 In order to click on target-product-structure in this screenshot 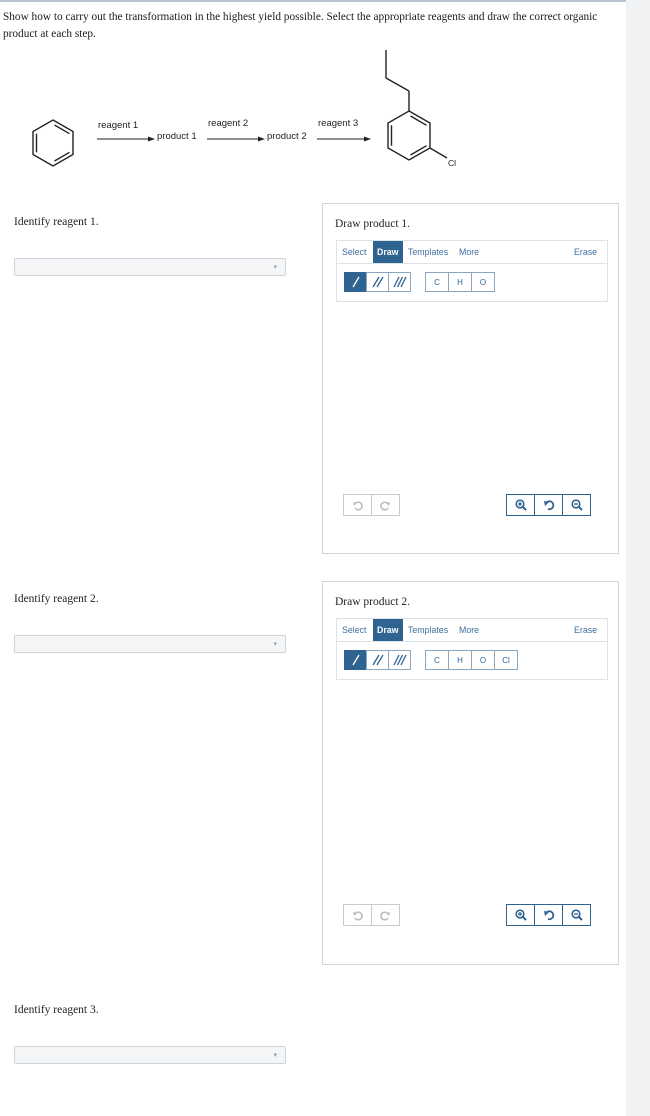, I will do `click(416, 105)`.